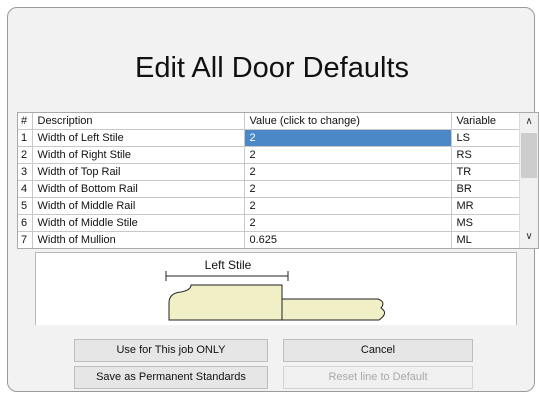  I want to click on row-variable: LS, so click(486, 138).